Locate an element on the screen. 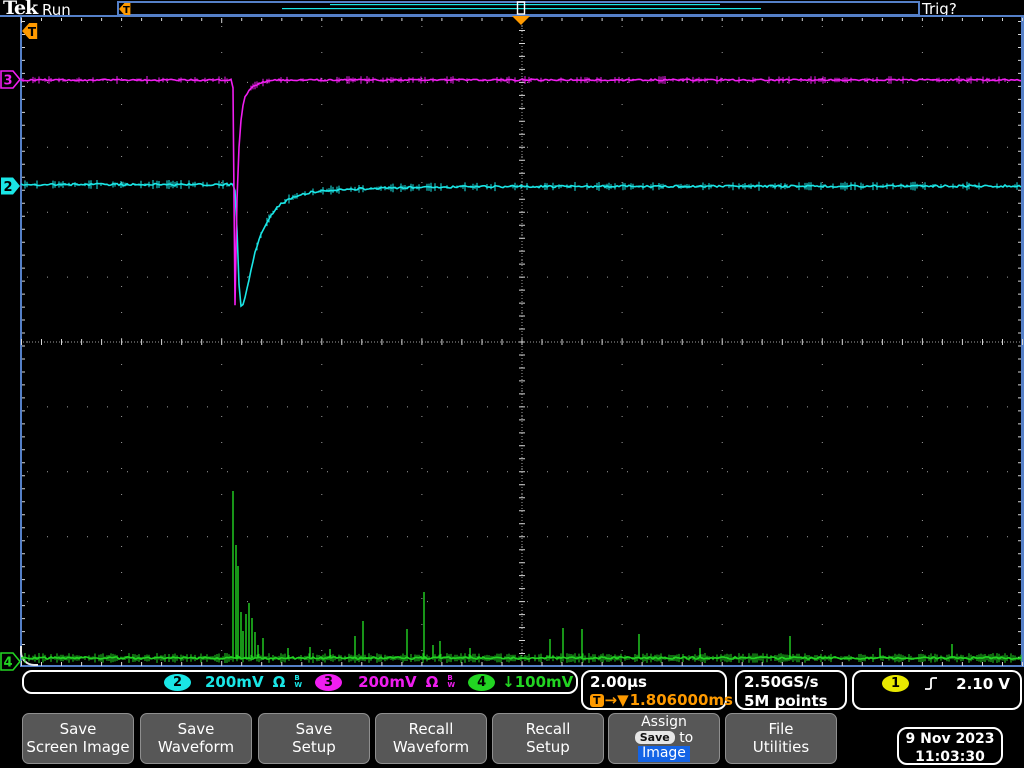 The width and height of the screenshot is (1024, 768). ch2-coupling-icon: Ω is located at coordinates (279, 682).